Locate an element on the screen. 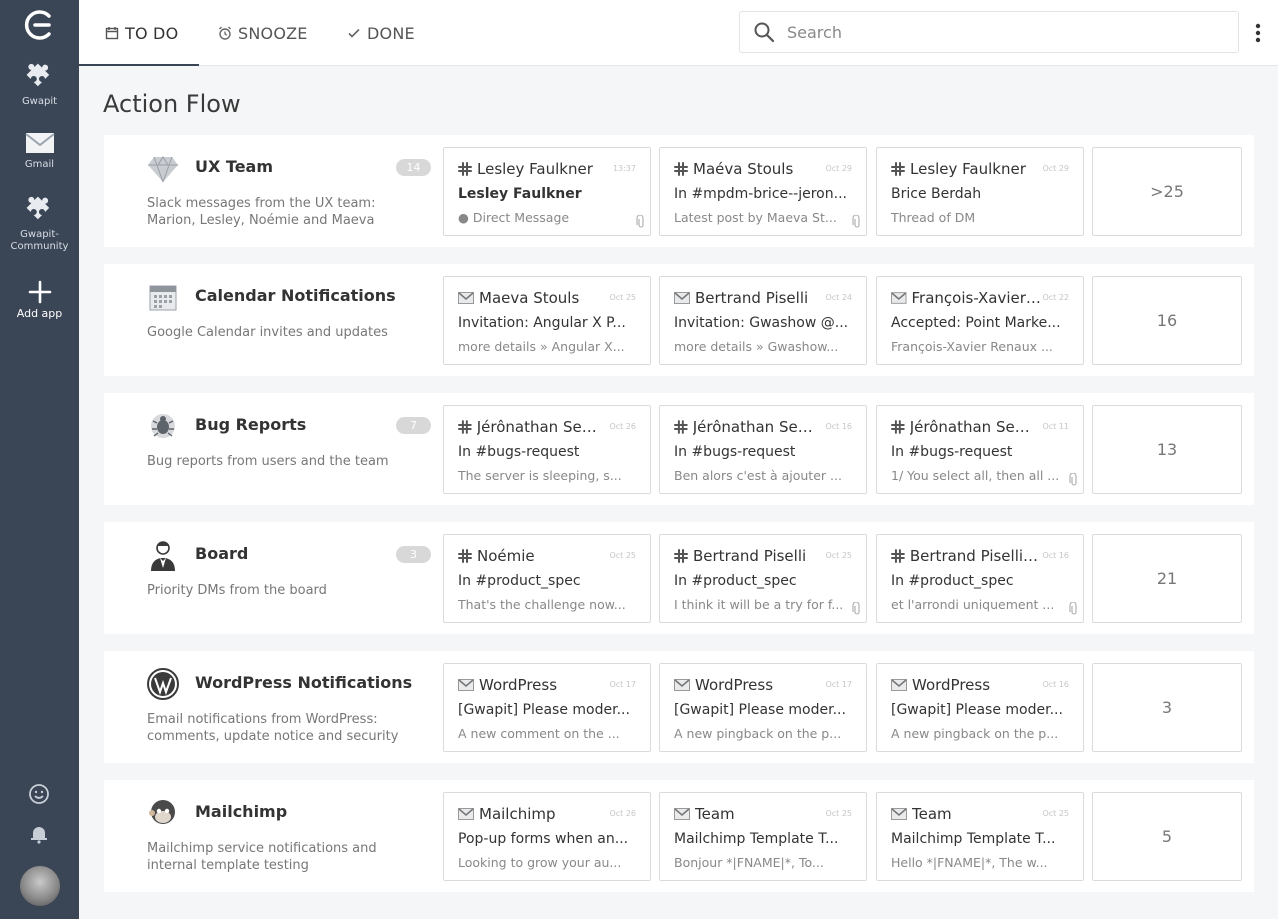  more-messages-button: 21 is located at coordinates (1167, 578).